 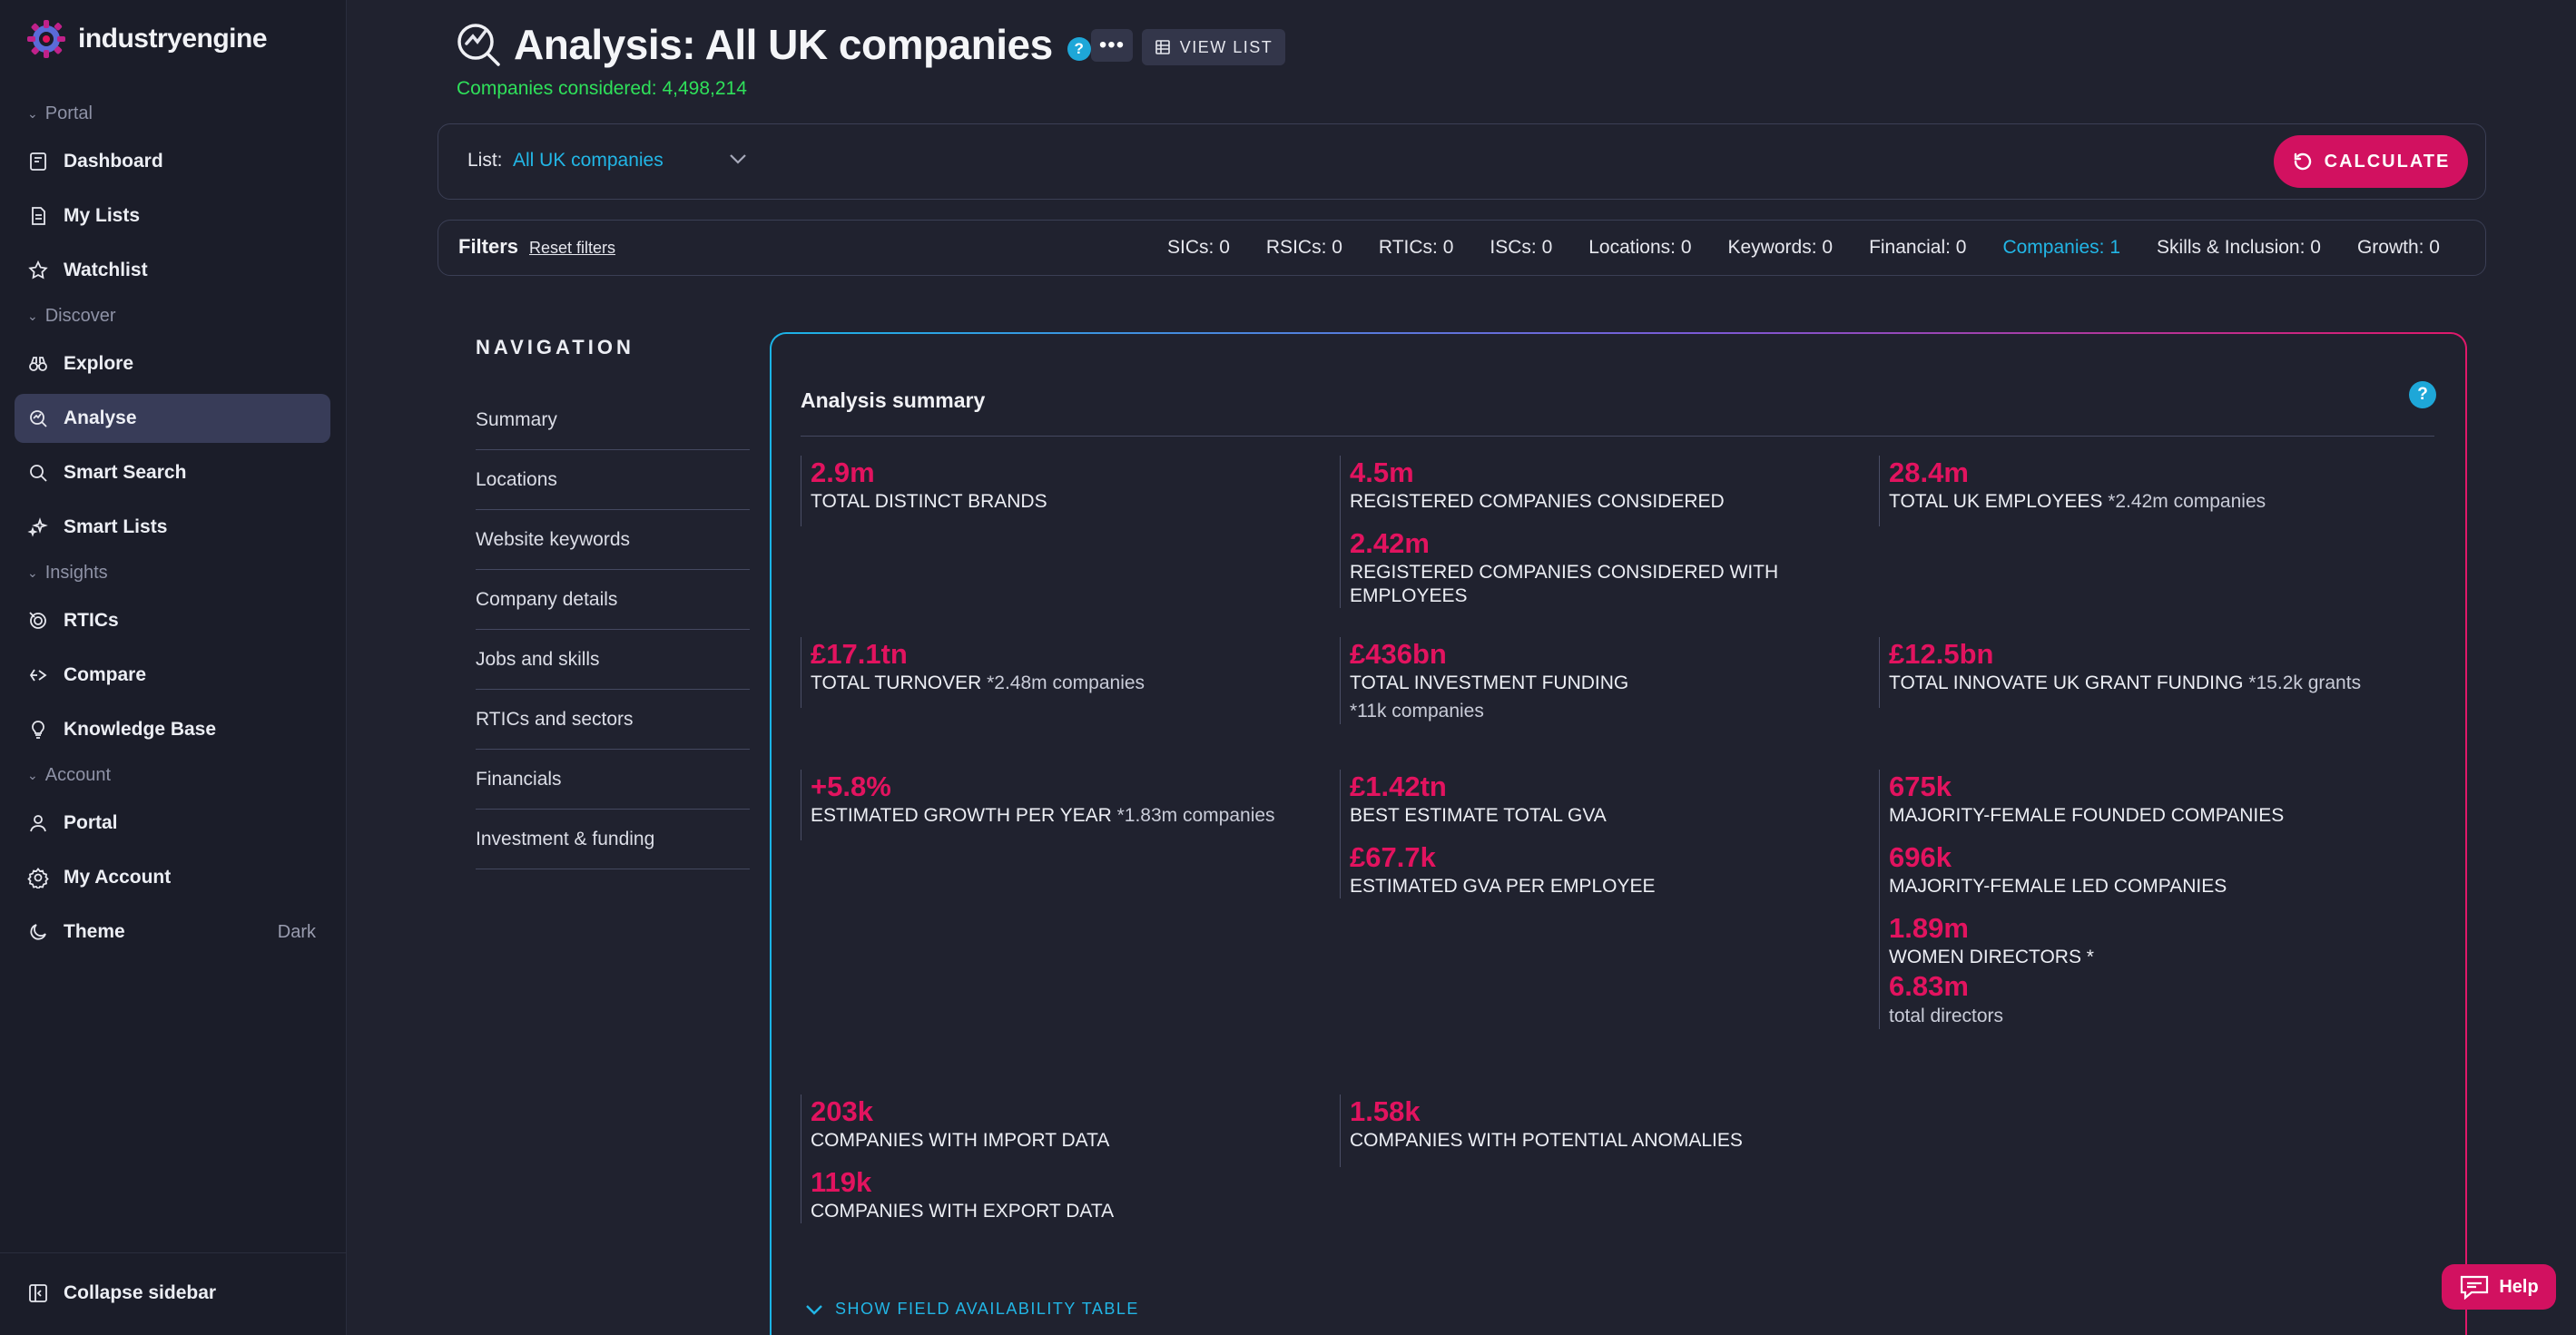 What do you see at coordinates (2387, 161) in the screenshot?
I see `calculate-label: CALCULATE` at bounding box center [2387, 161].